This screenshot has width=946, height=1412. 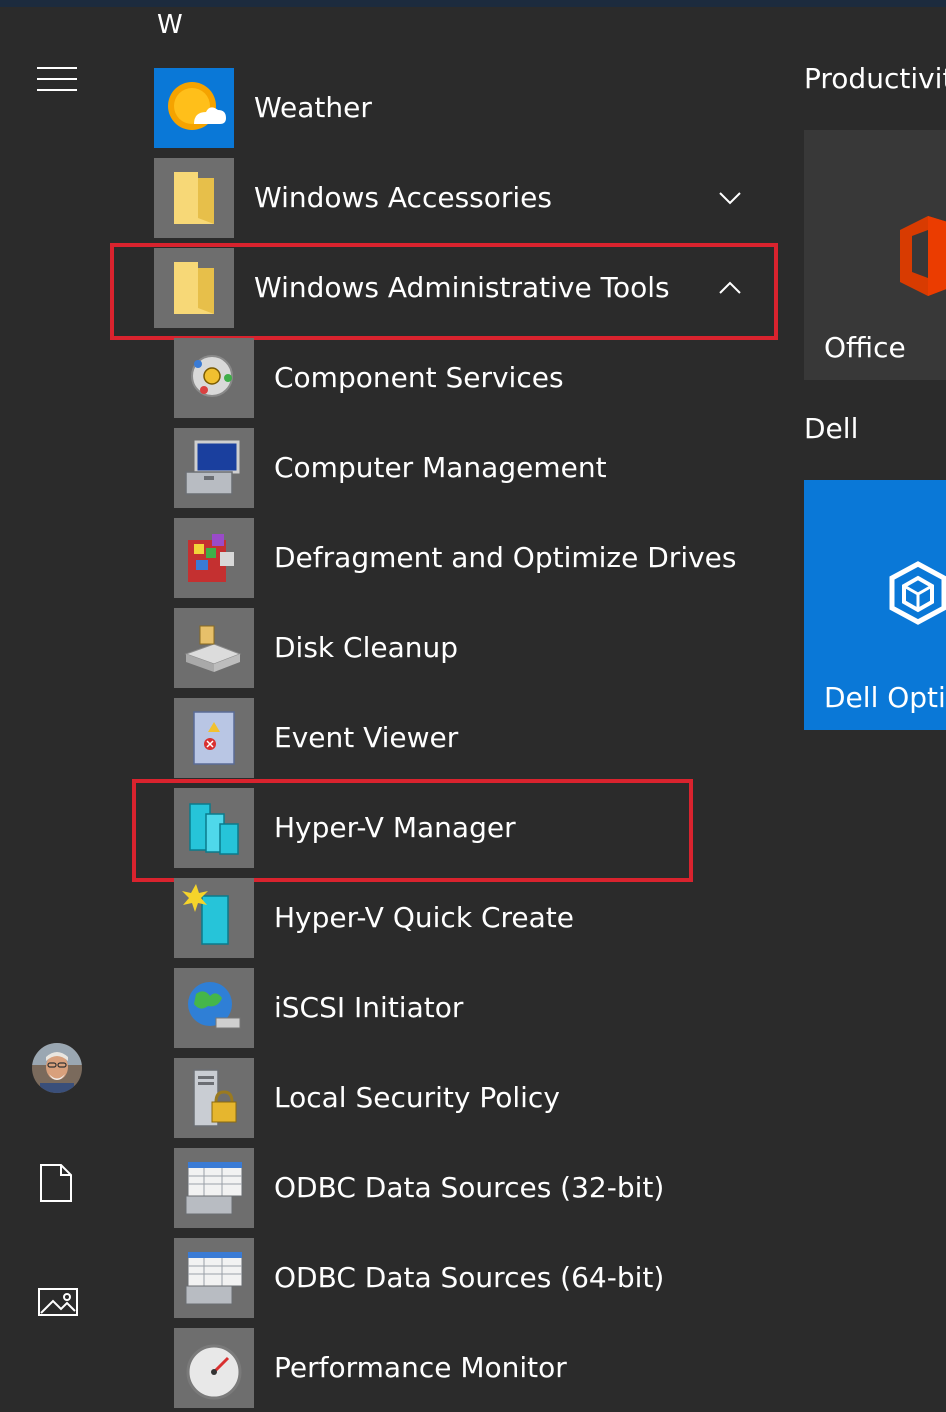 What do you see at coordinates (730, 198) in the screenshot?
I see `chevron-down-icon` at bounding box center [730, 198].